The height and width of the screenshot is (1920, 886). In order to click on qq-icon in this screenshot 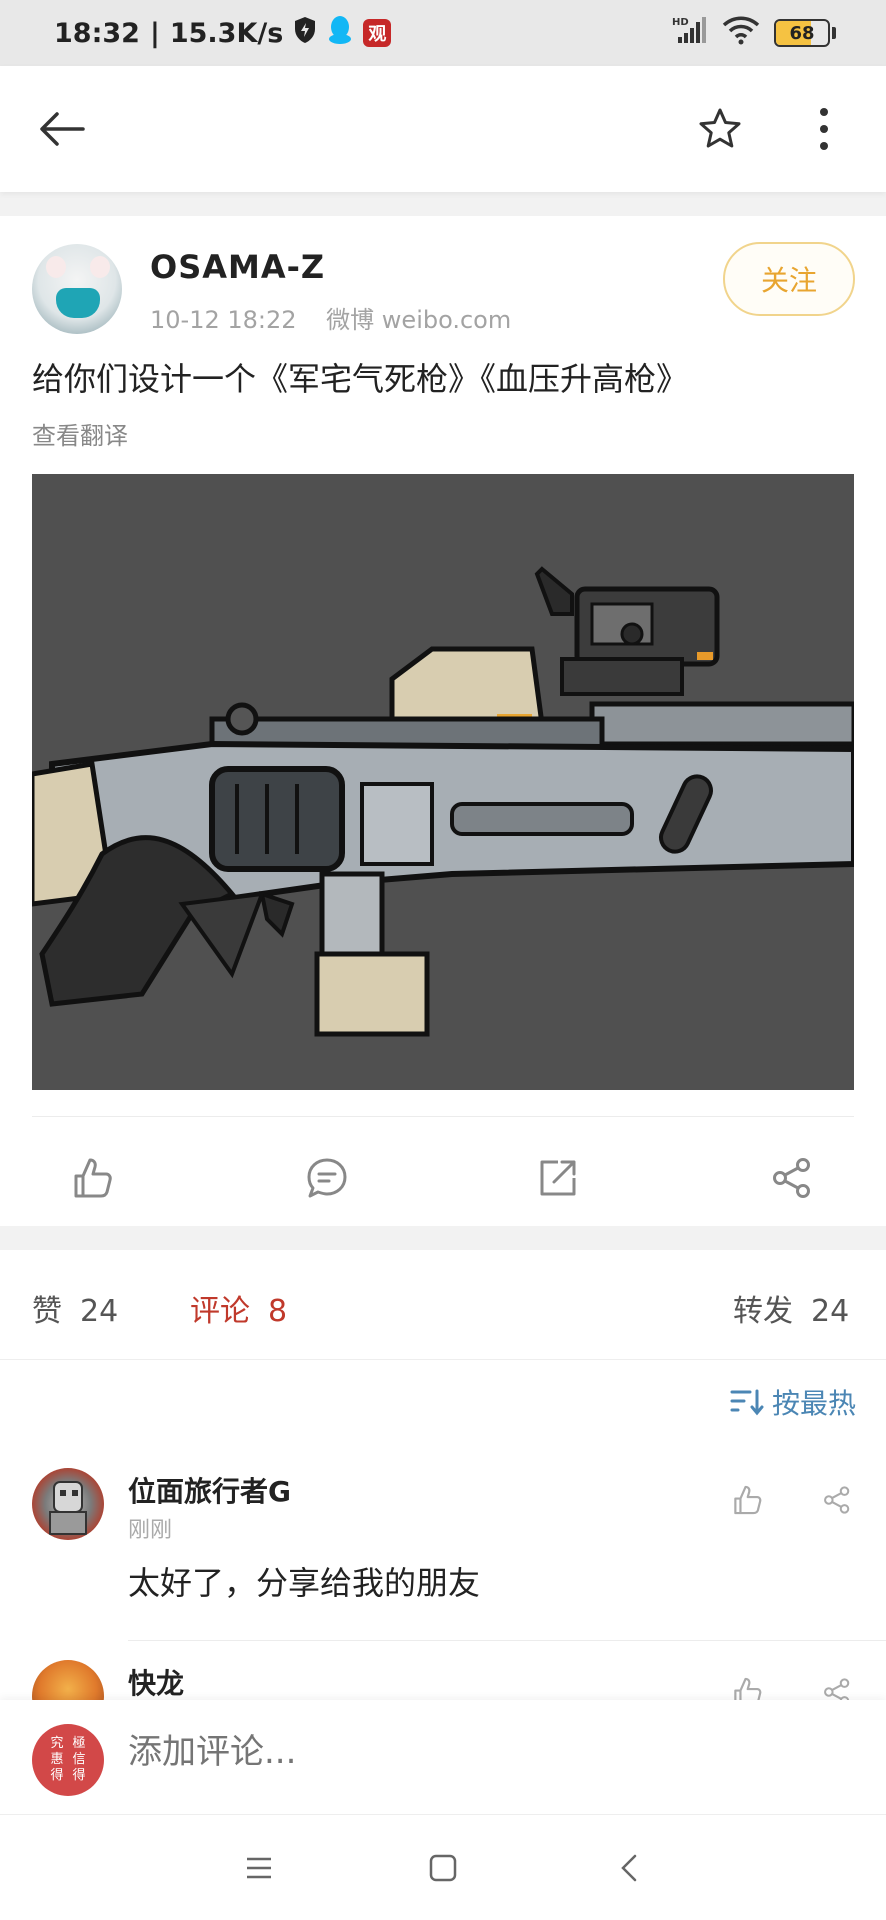, I will do `click(340, 33)`.